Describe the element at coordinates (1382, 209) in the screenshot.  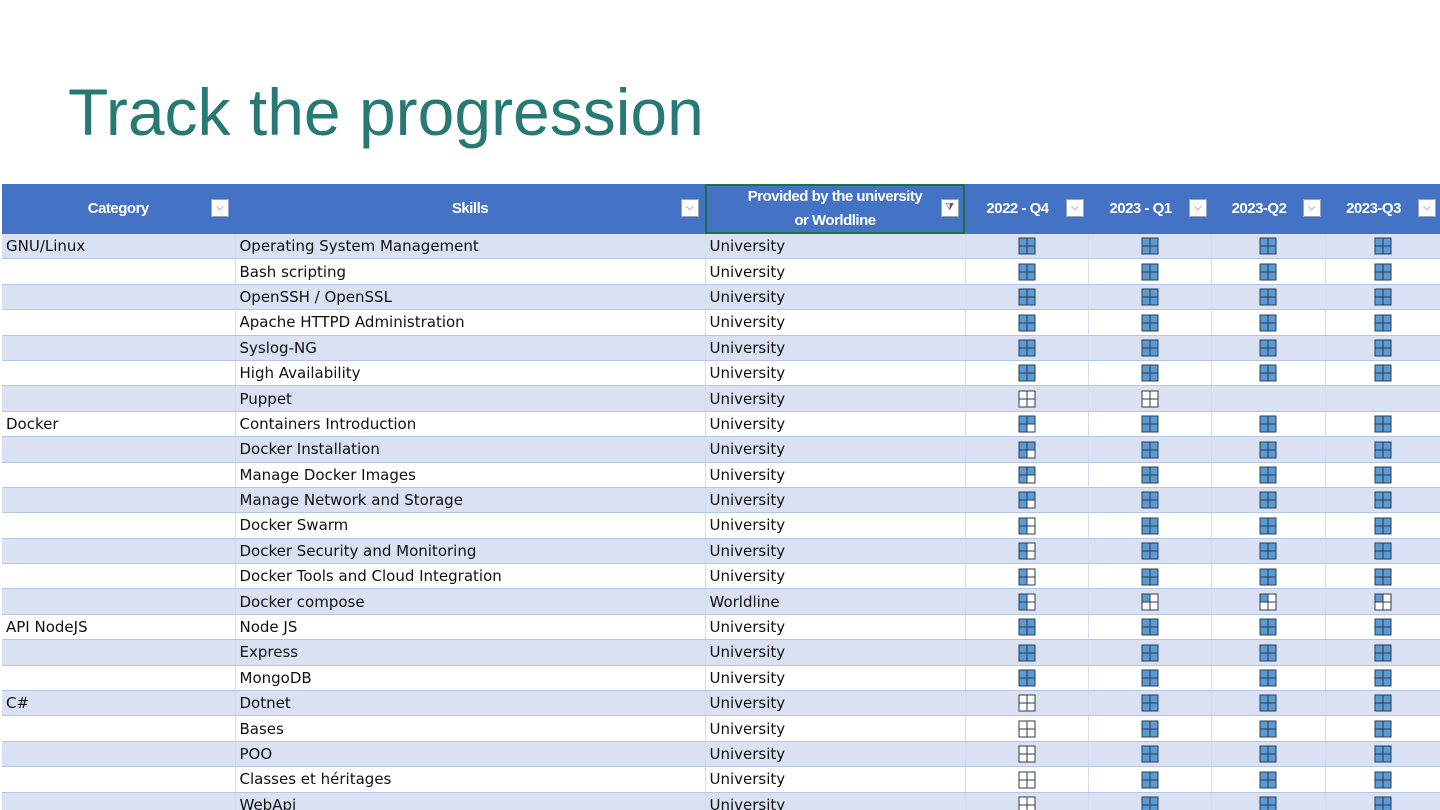
I see `column-header-2023-q3: 2023-Q3 ⌵` at that location.